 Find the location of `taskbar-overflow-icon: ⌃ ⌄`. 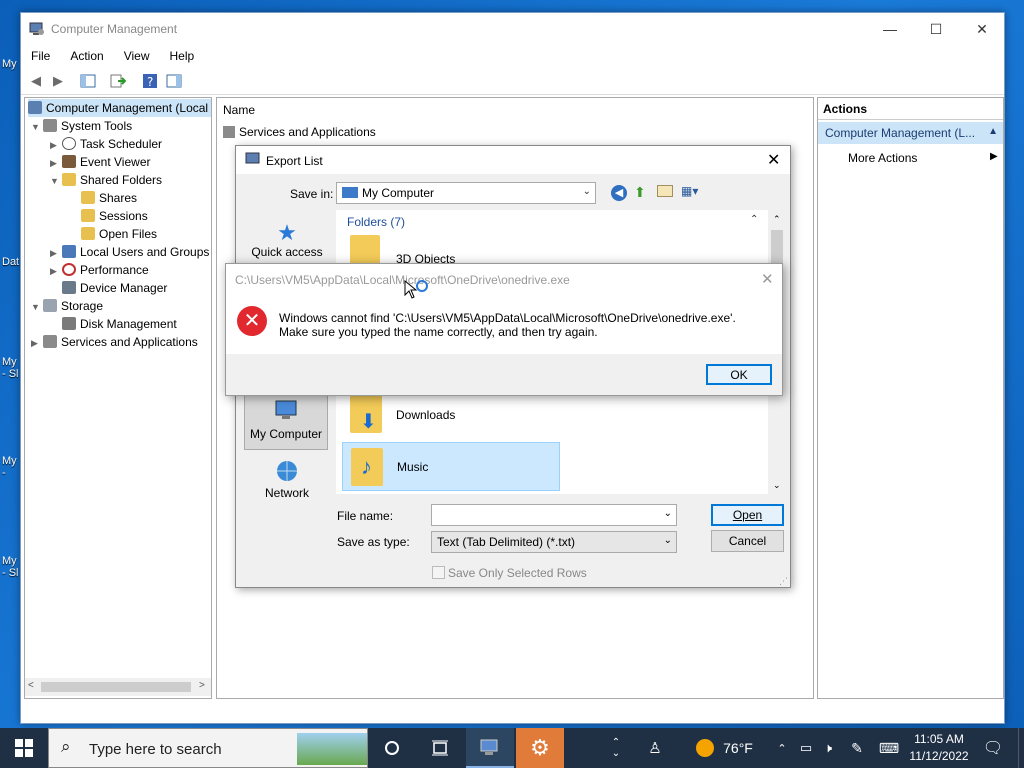

taskbar-overflow-icon: ⌃ ⌄ is located at coordinates (616, 748).